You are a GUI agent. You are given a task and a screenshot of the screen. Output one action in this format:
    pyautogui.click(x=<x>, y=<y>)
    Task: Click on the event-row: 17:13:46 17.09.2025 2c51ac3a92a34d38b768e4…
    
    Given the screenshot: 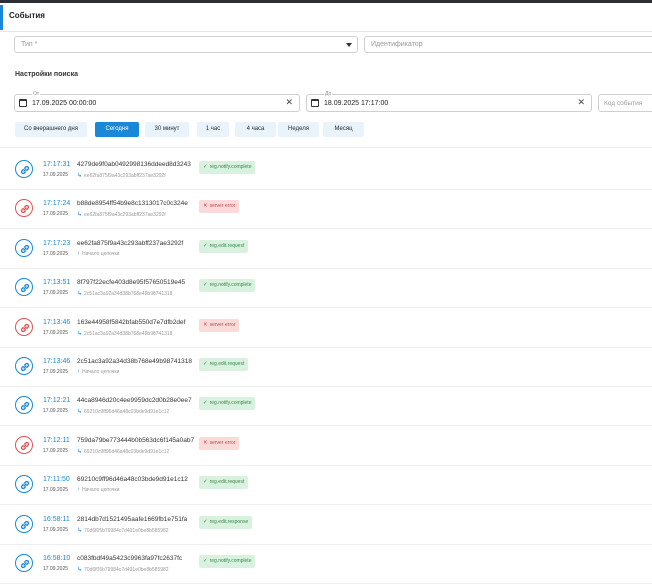 What is the action you would take?
    pyautogui.click(x=326, y=367)
    